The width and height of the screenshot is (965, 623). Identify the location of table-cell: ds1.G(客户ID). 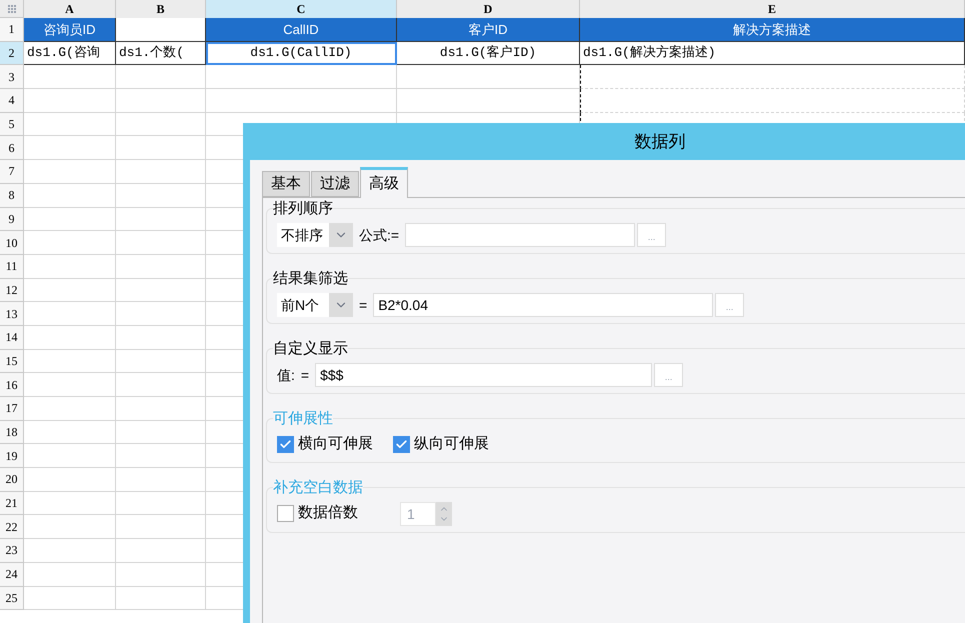
(488, 54).